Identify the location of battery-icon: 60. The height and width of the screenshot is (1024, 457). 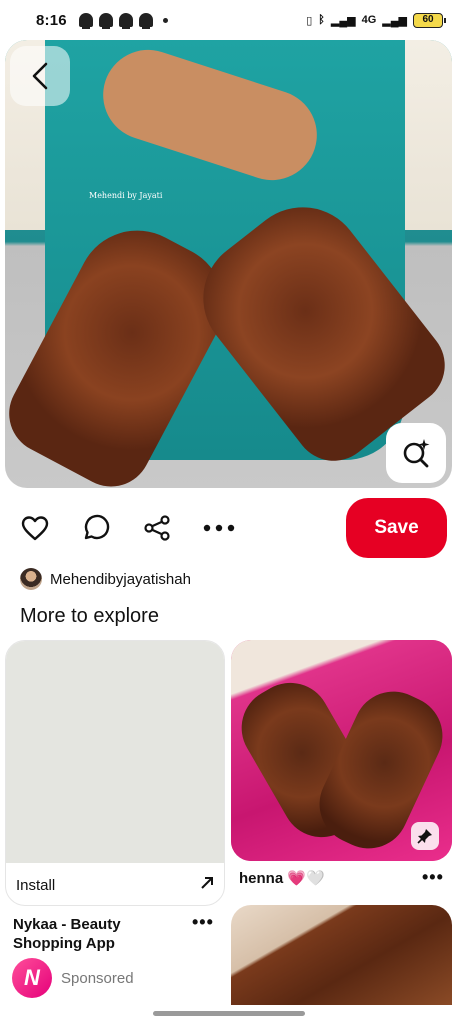
(429, 20).